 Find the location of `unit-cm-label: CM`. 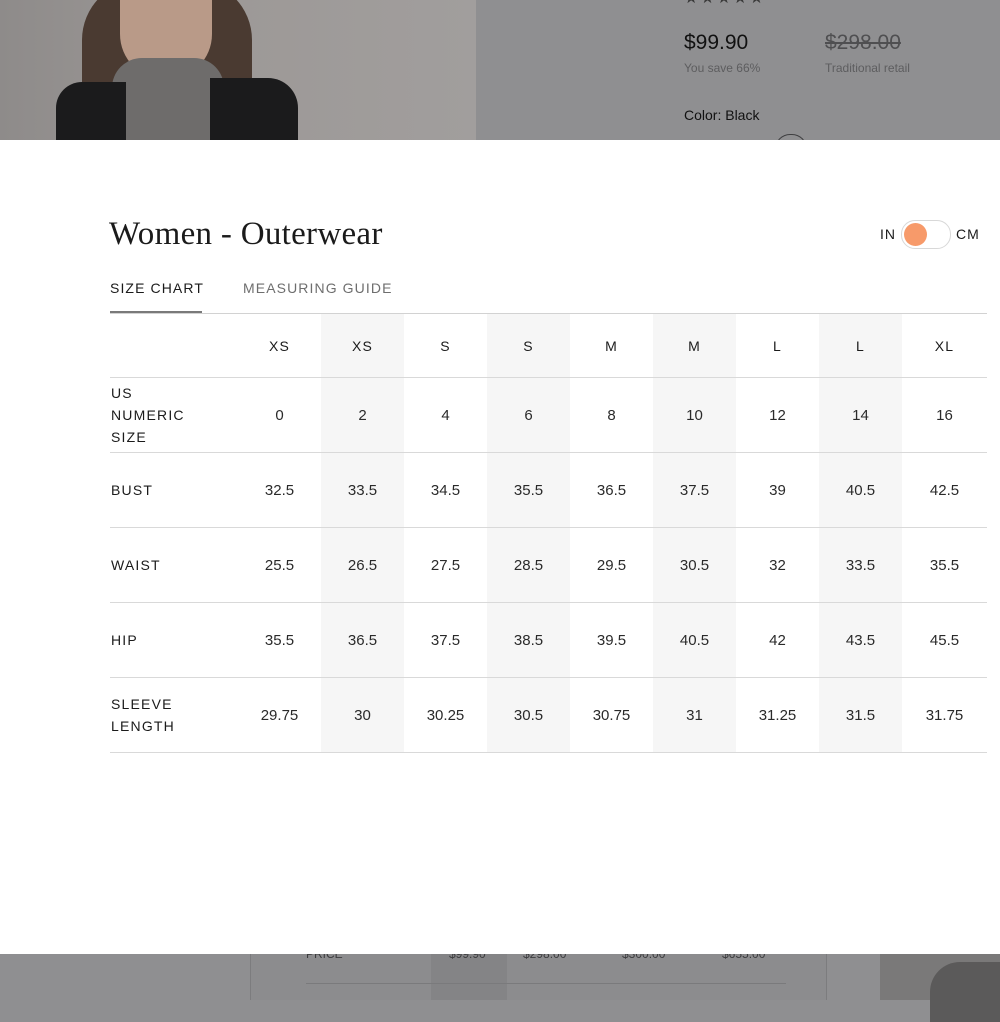

unit-cm-label: CM is located at coordinates (968, 234).